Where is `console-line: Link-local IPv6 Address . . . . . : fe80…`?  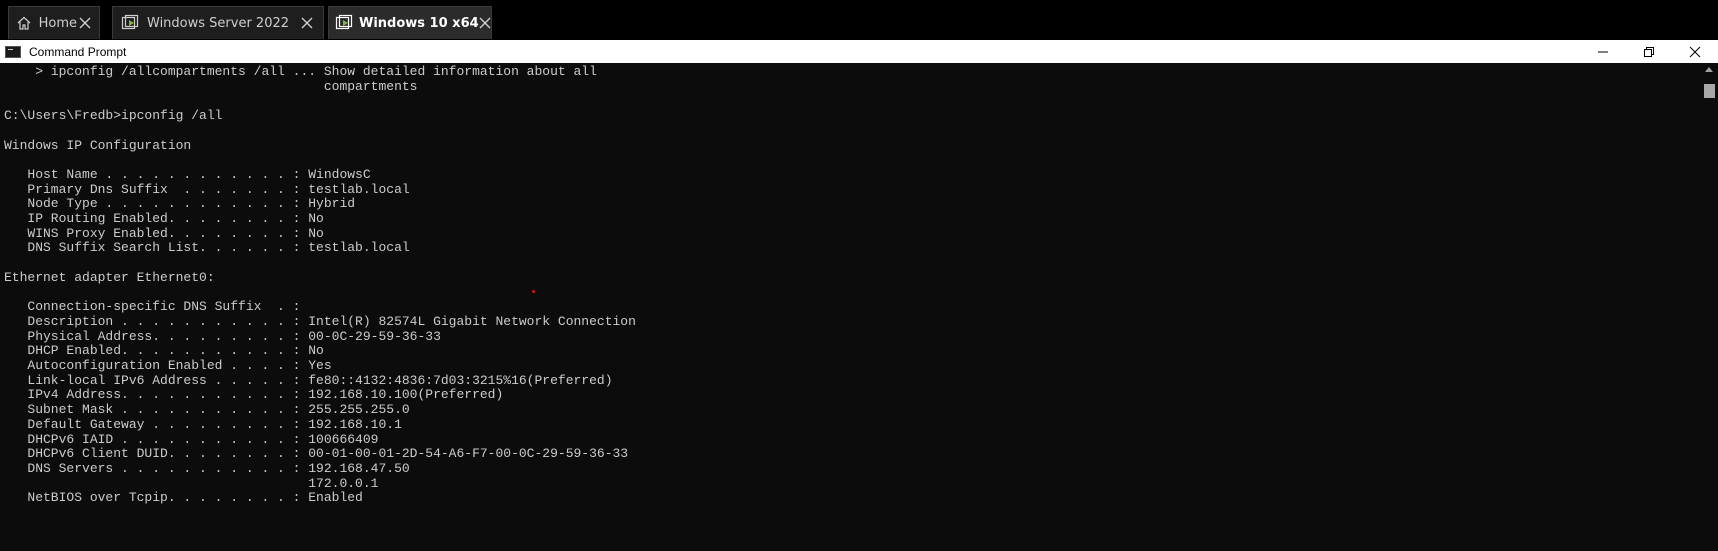
console-line: Link-local IPv6 Address . . . . . : fe80… is located at coordinates (308, 380).